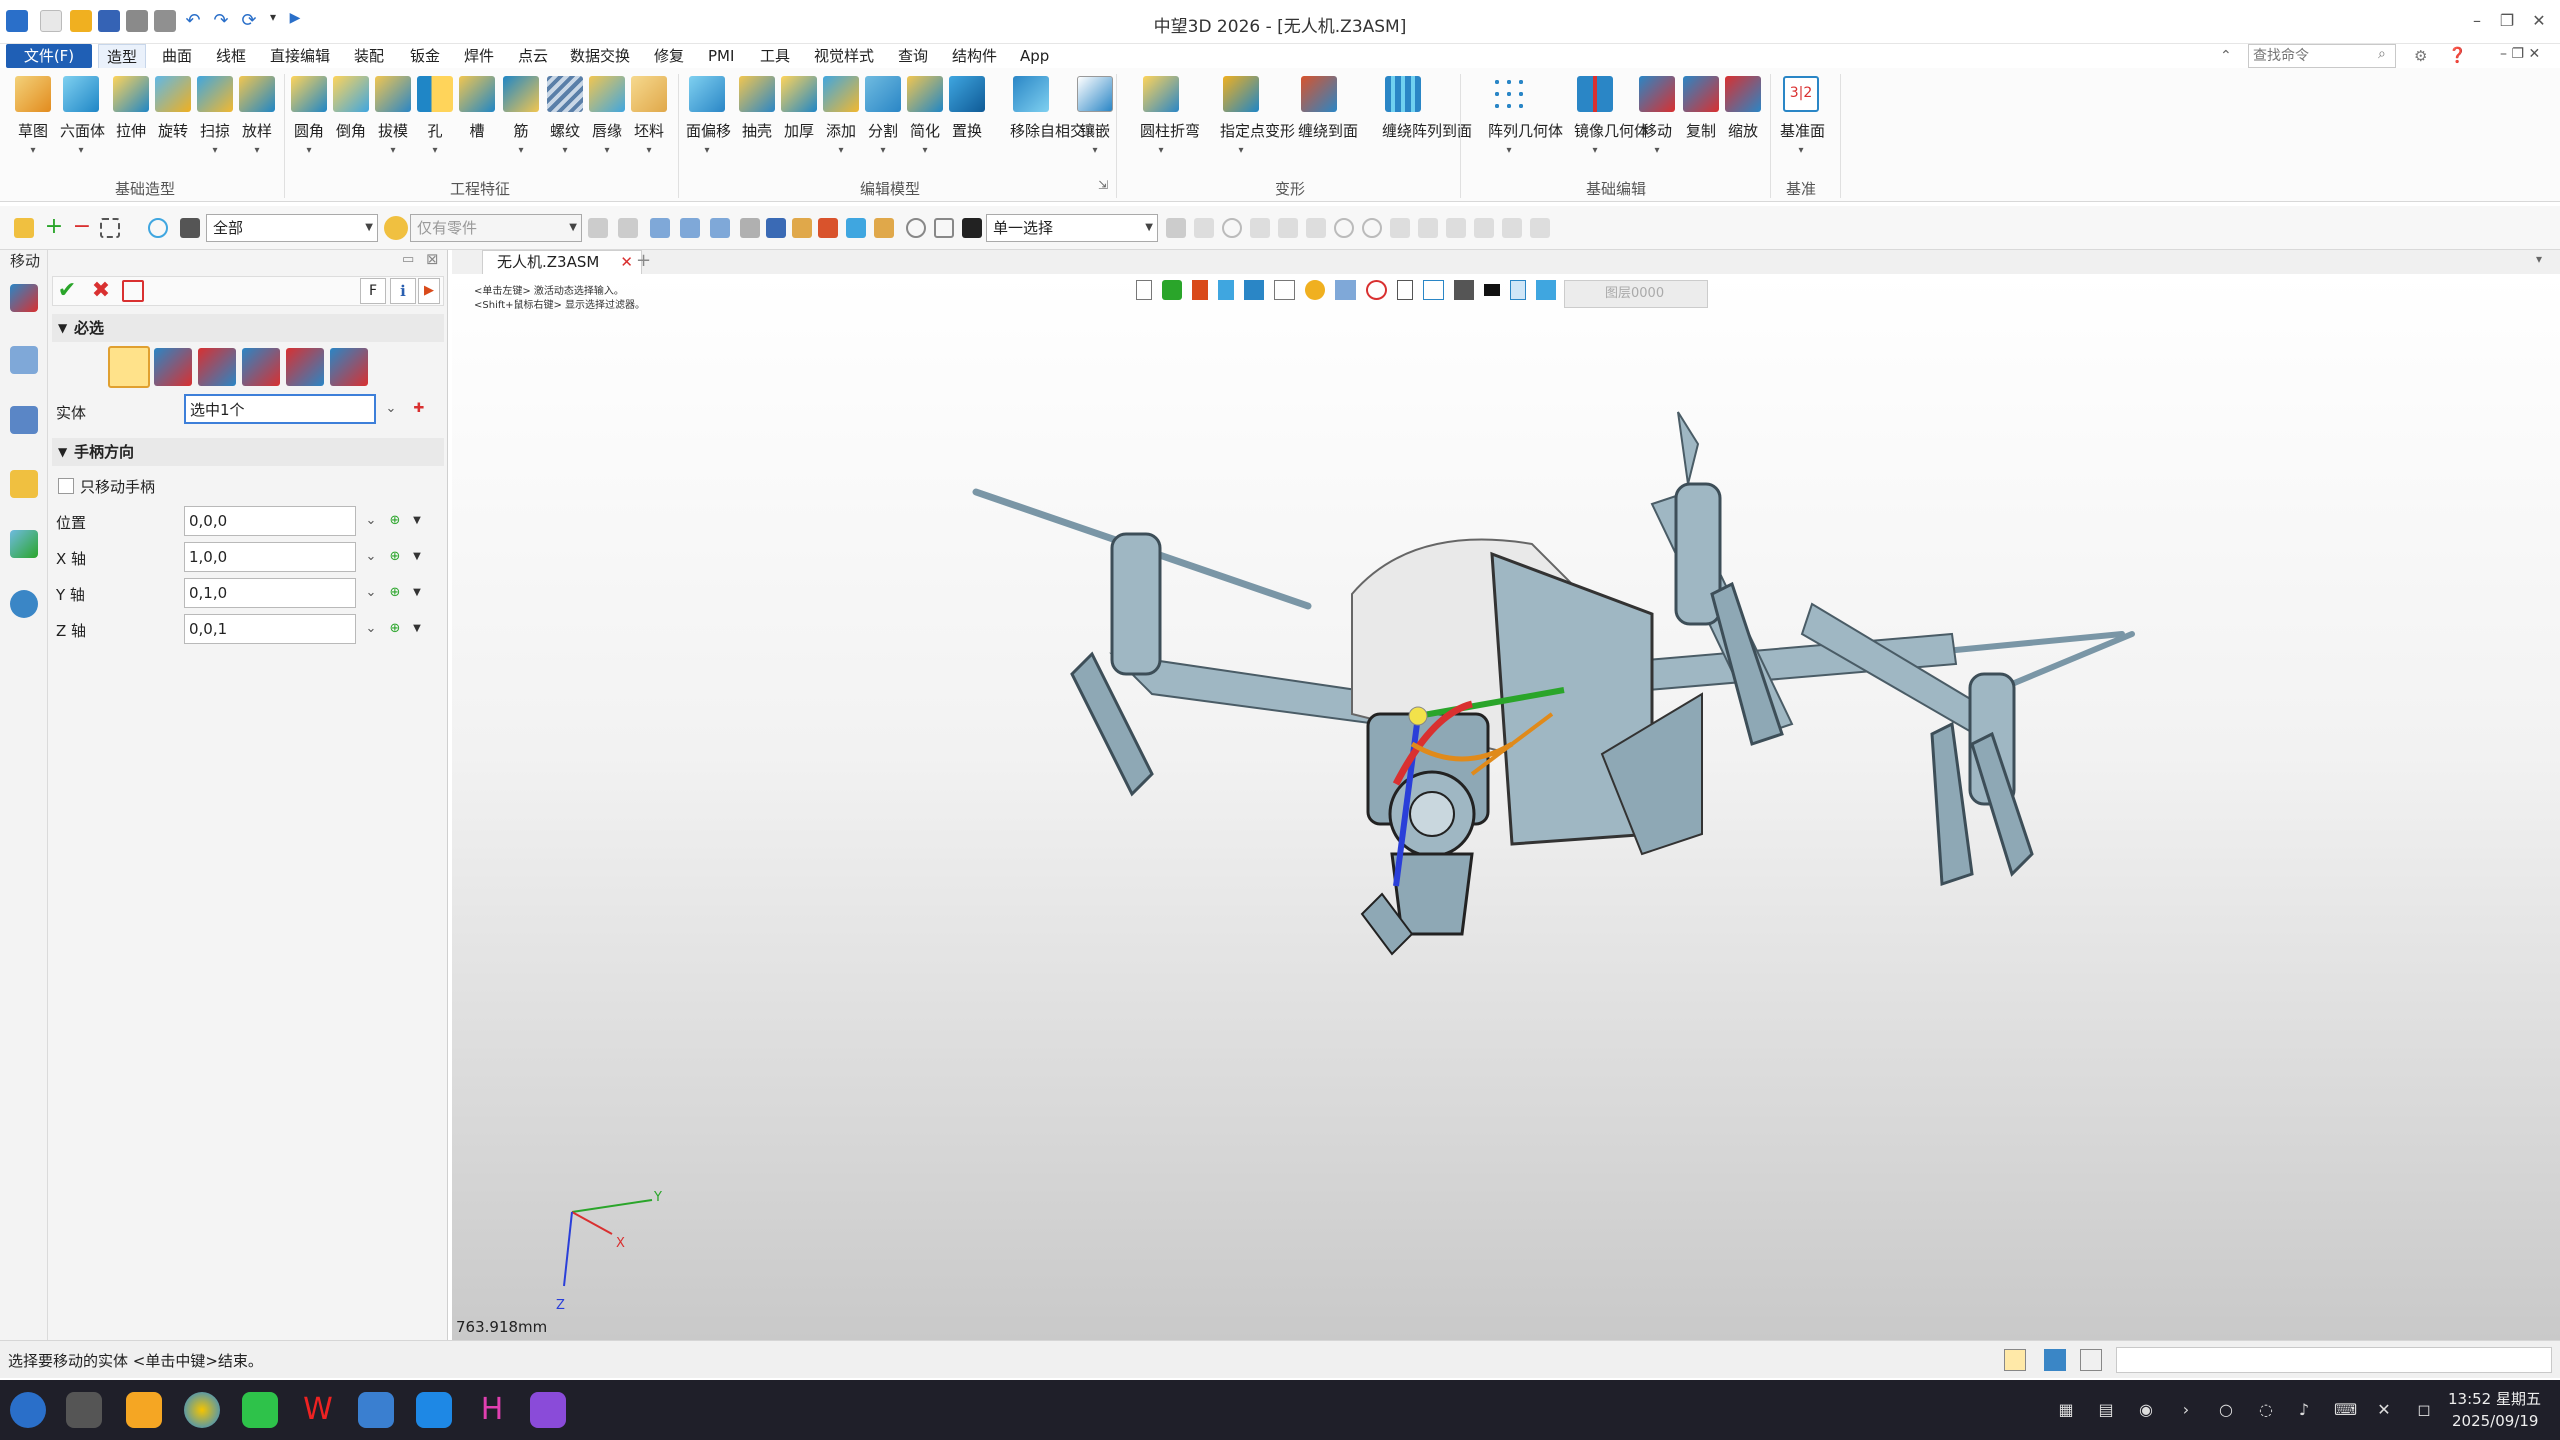  I want to click on status-panel-icon, so click(2091, 1360).